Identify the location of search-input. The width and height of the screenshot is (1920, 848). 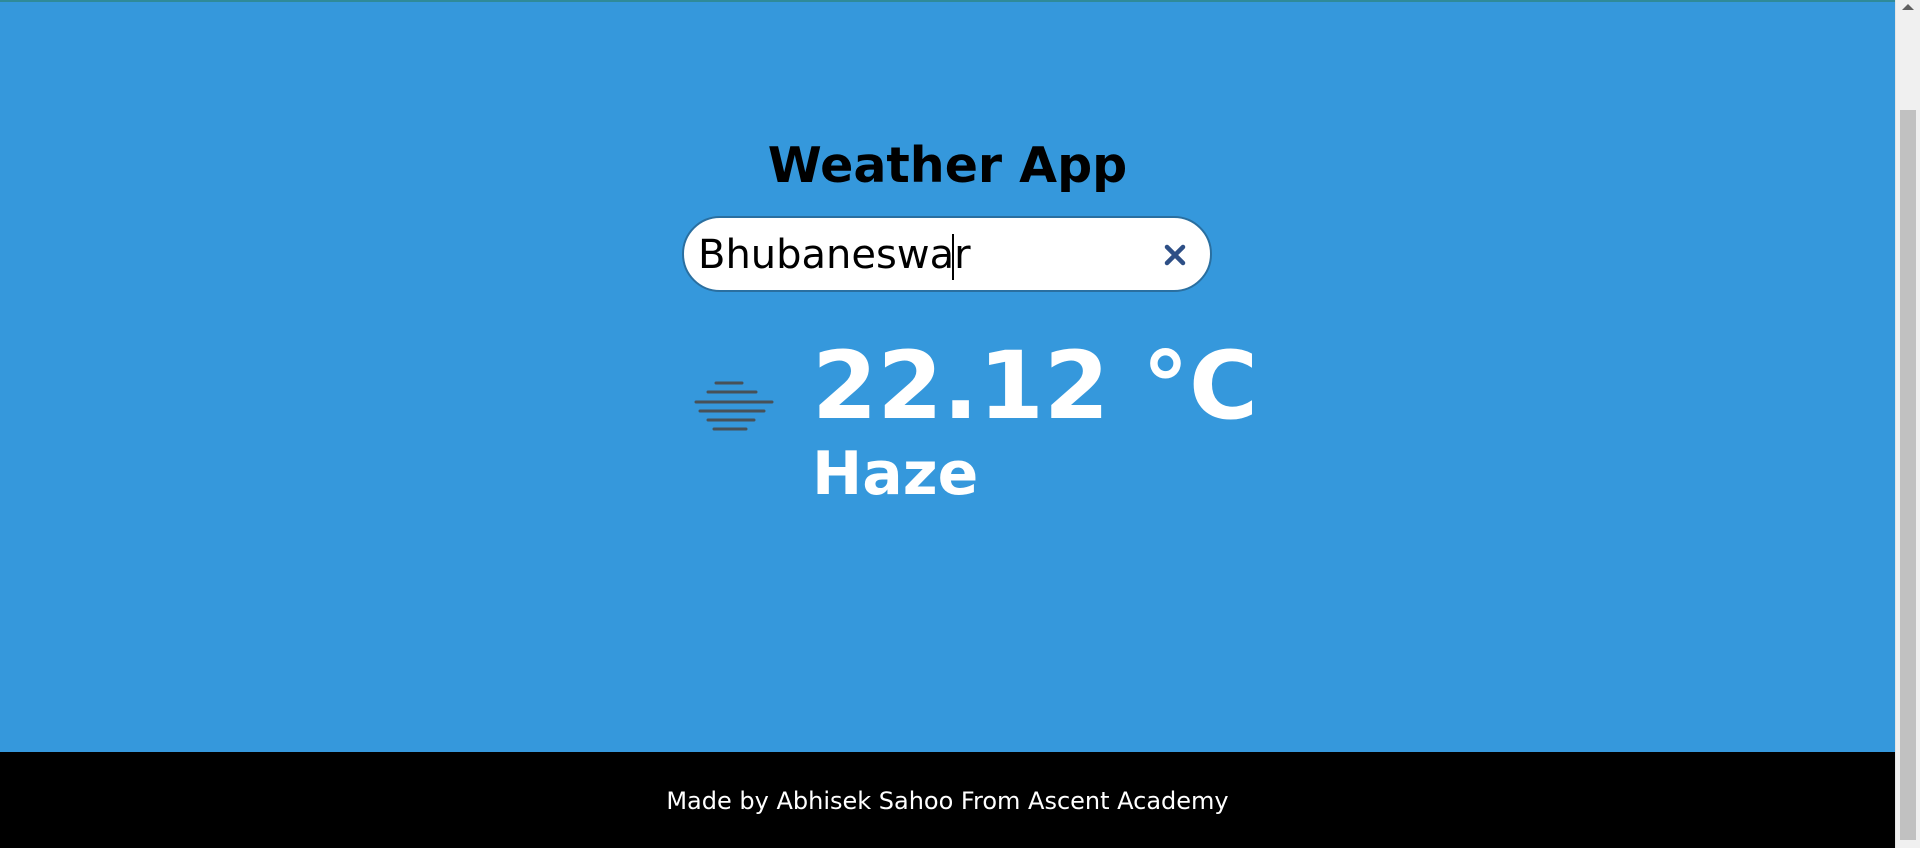
(913, 255).